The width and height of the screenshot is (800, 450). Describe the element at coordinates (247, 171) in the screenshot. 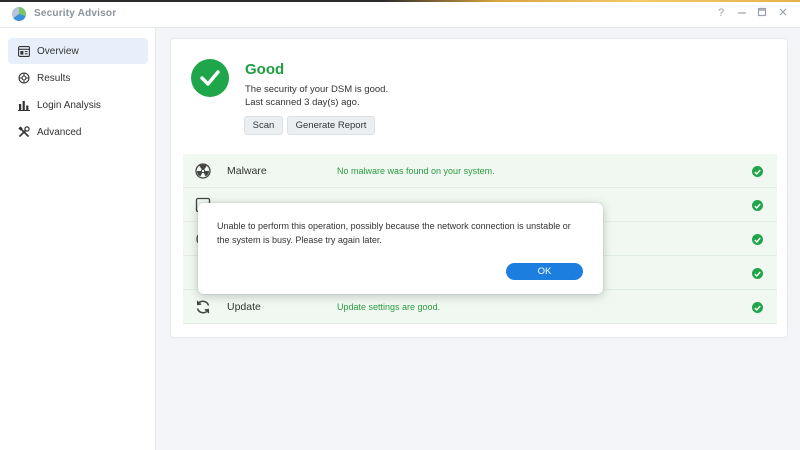

I see `check-name: Malware` at that location.